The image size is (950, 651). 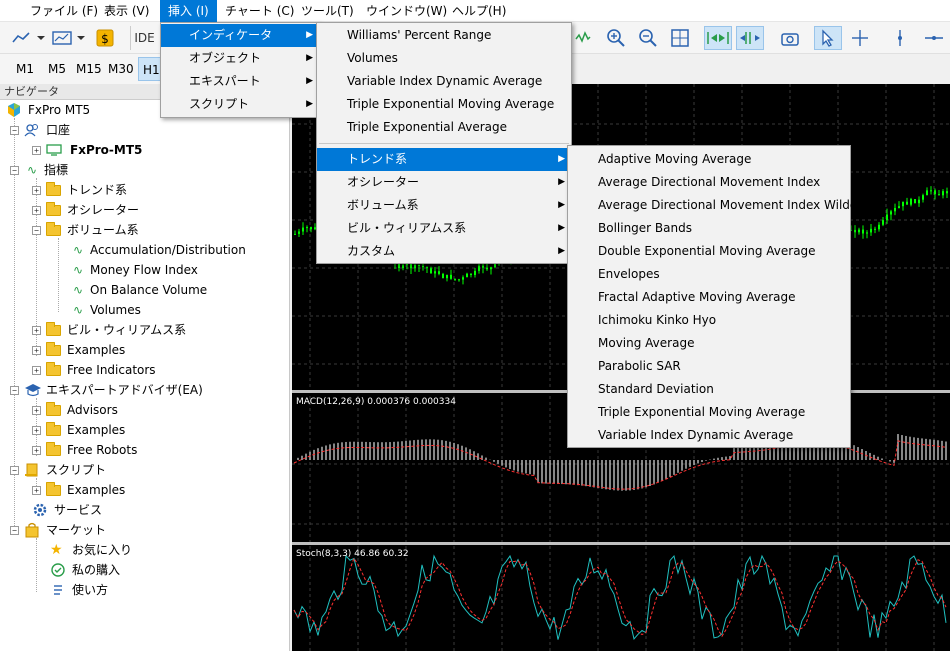 I want to click on auto-scroll-icon, so click(x=718, y=38).